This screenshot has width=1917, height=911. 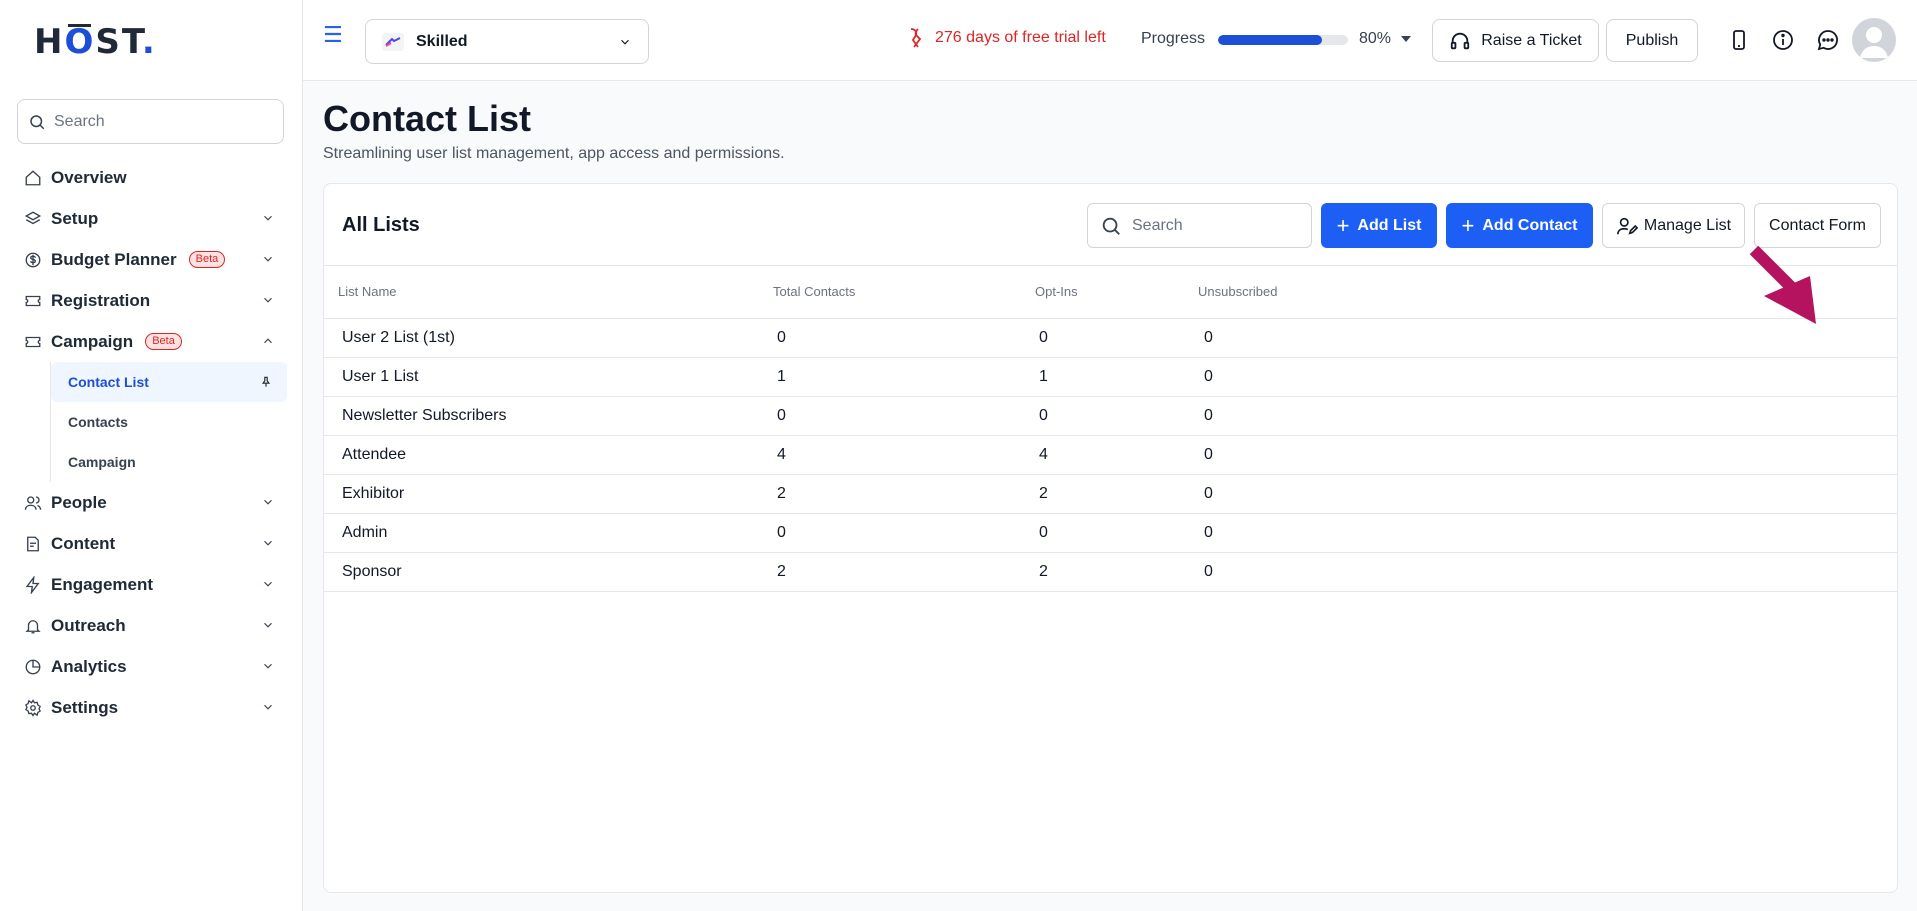 I want to click on user-avatar-icon, so click(x=1874, y=42).